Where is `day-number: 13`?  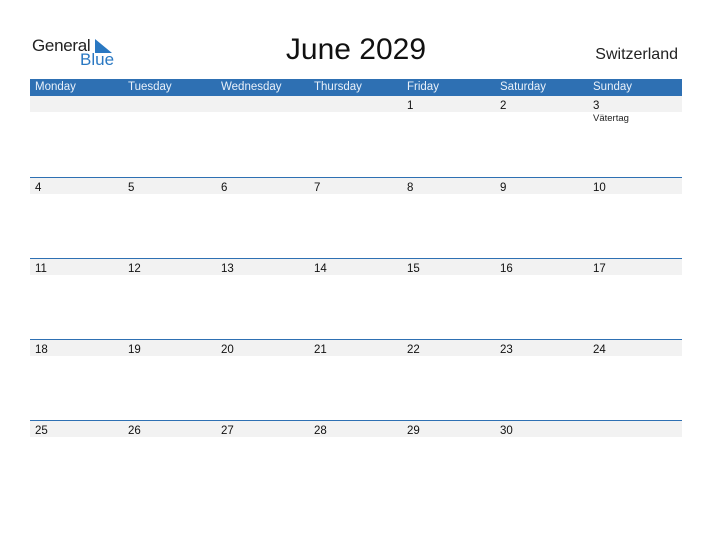 day-number: 13 is located at coordinates (227, 269).